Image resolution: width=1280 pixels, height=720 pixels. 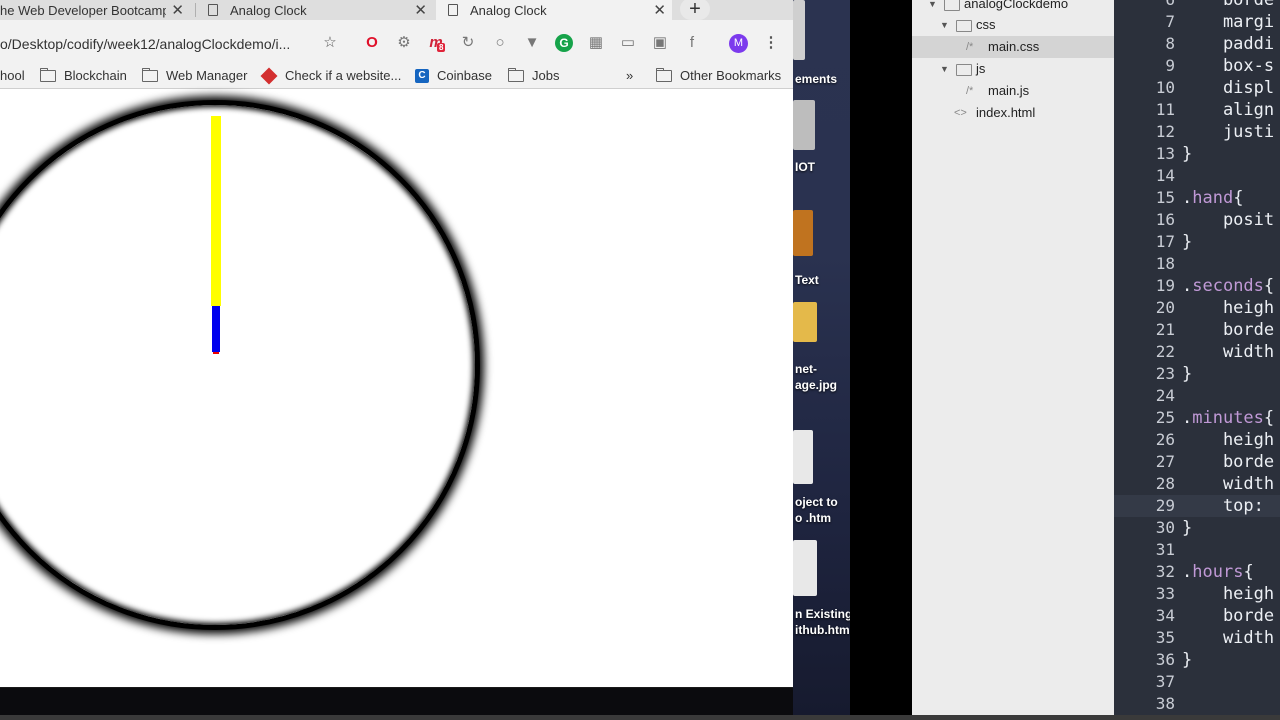 I want to click on tree-file-main-css: /* main.css, so click(x=1013, y=47).